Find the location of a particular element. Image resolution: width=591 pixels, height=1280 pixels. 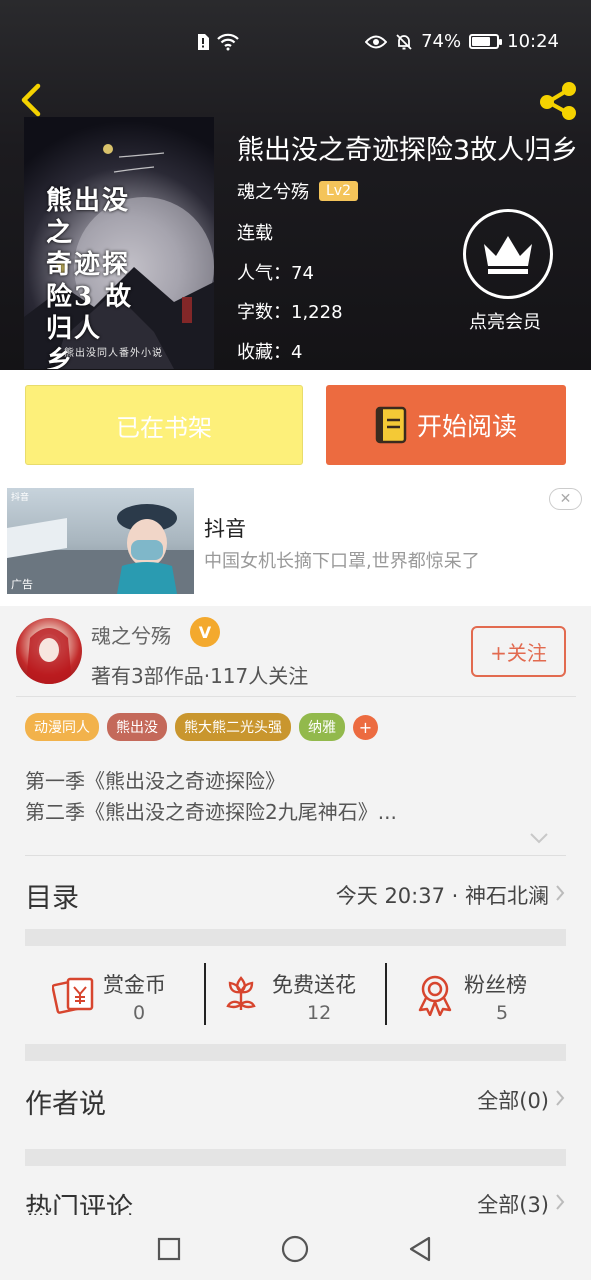

sim-alert-icon is located at coordinates (203, 42).